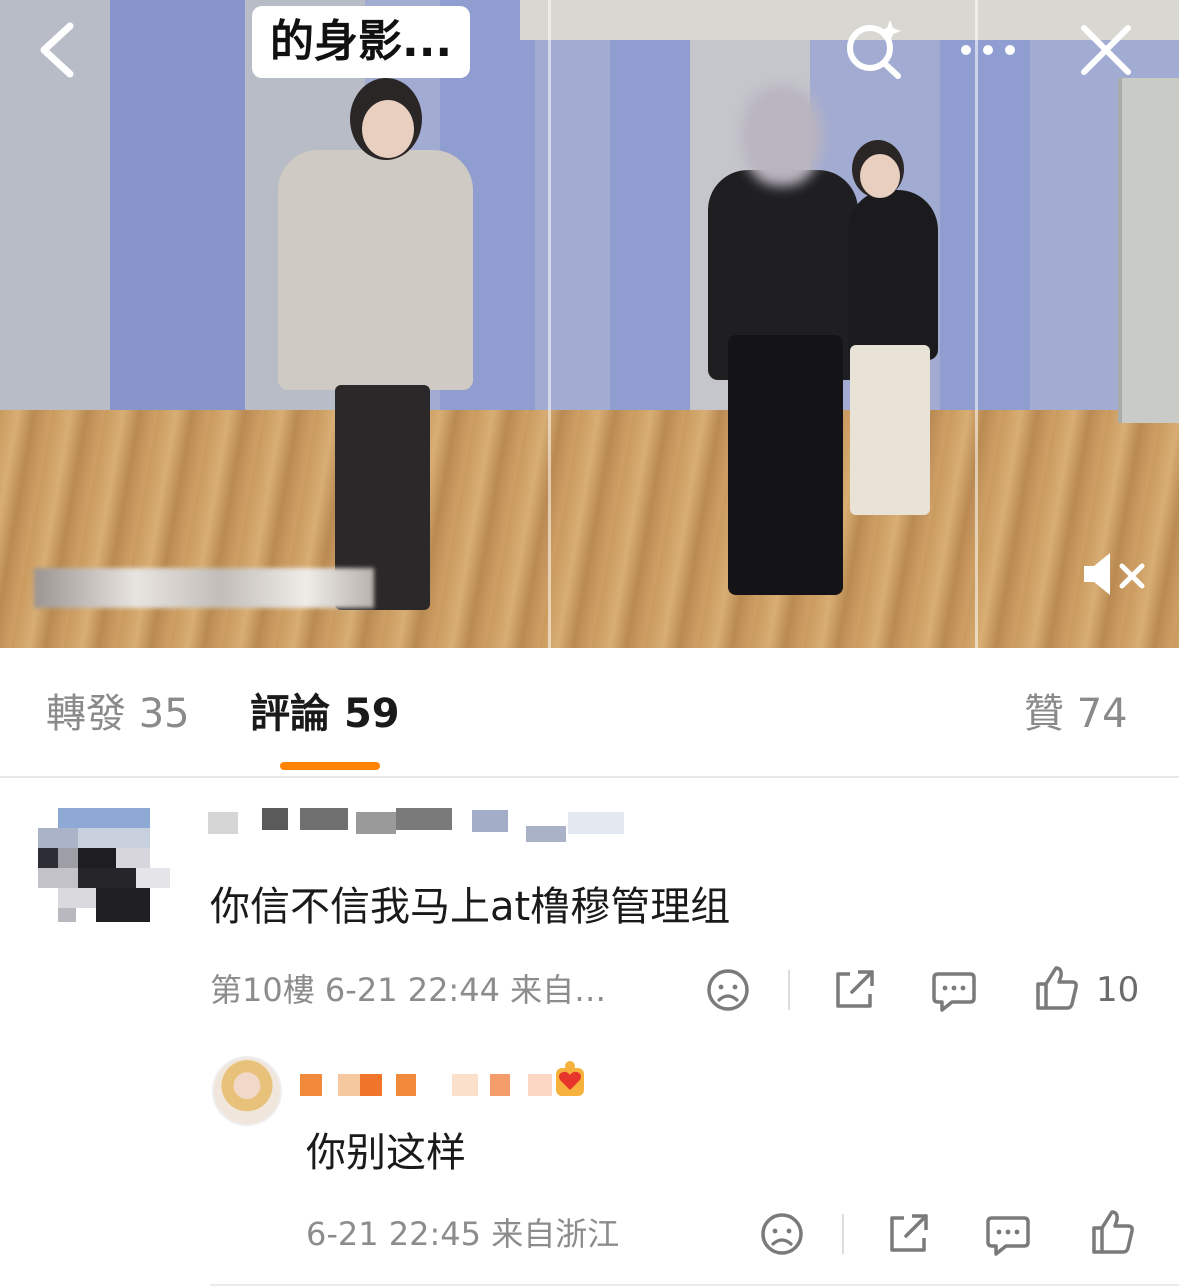  Describe the element at coordinates (86, 714) in the screenshot. I see `tab-label: 轉發` at that location.